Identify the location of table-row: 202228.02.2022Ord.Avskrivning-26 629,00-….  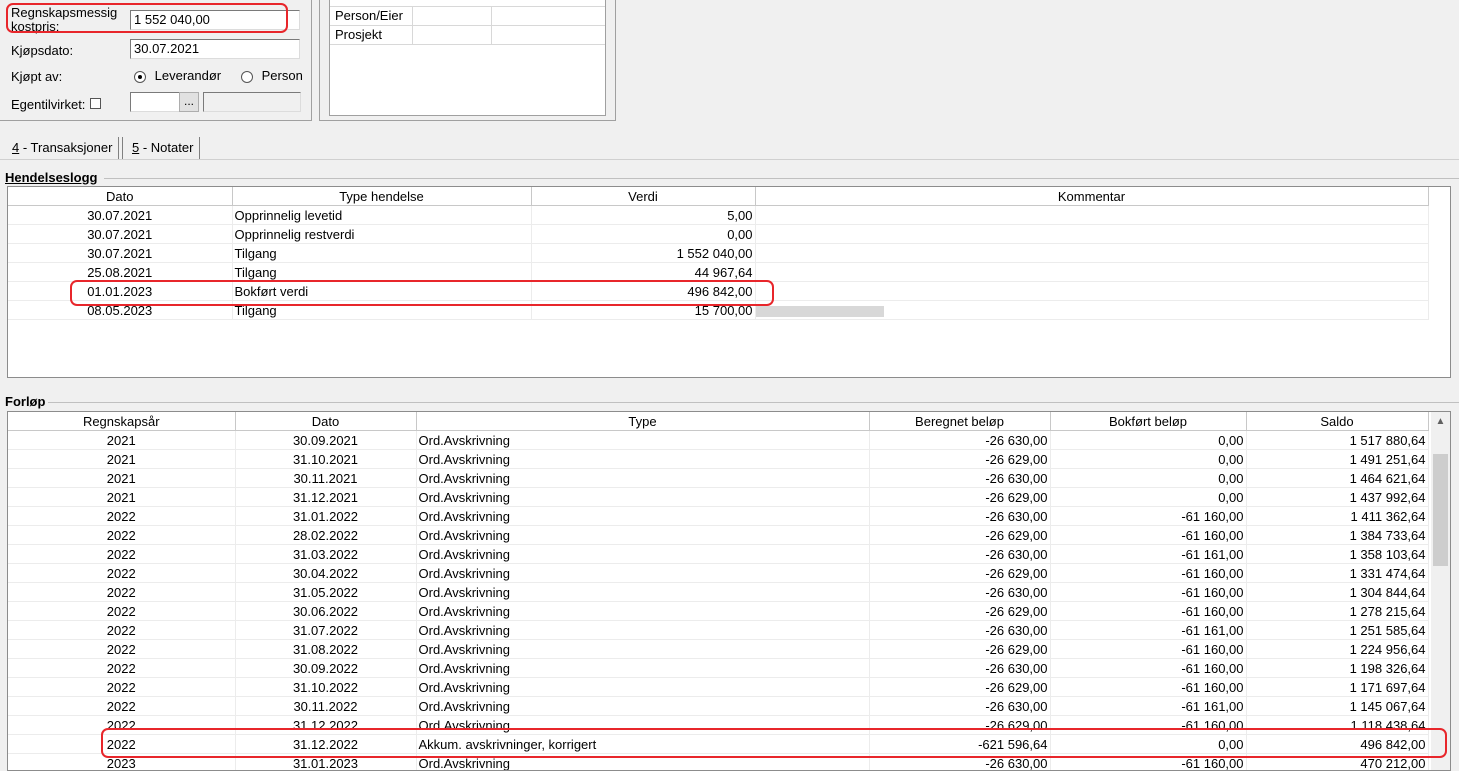
(718, 535).